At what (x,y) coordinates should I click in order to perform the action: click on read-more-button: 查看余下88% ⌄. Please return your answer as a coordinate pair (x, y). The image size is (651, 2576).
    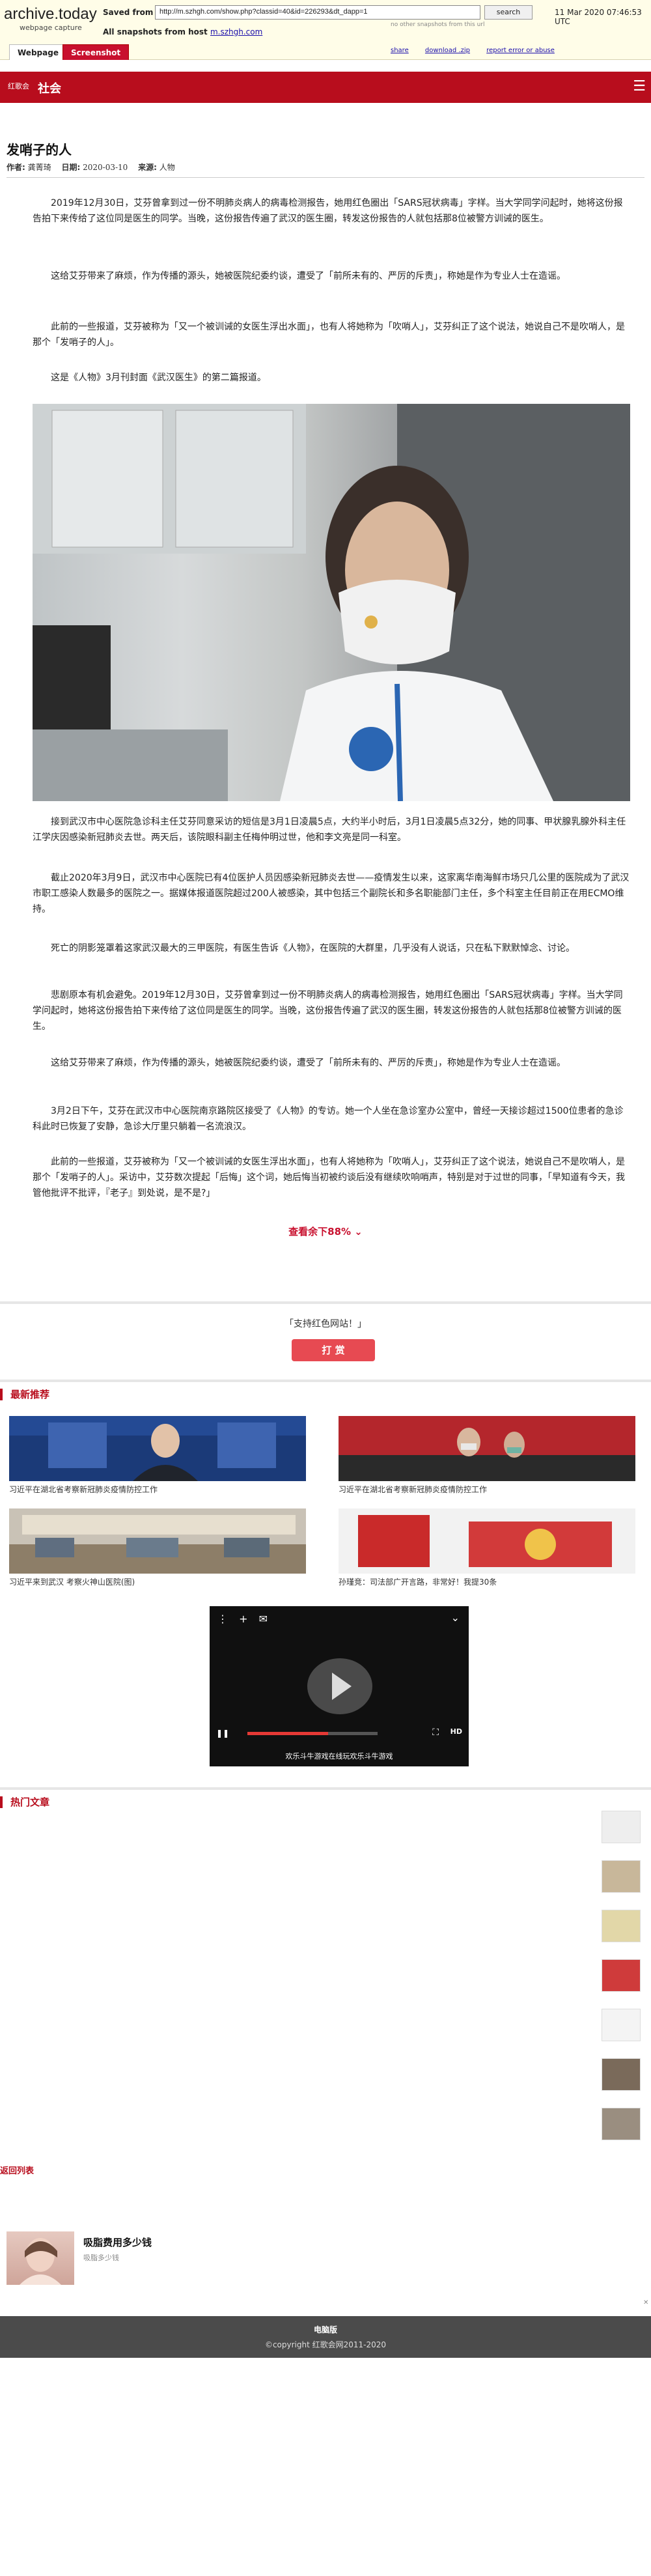
    Looking at the image, I should click on (325, 1231).